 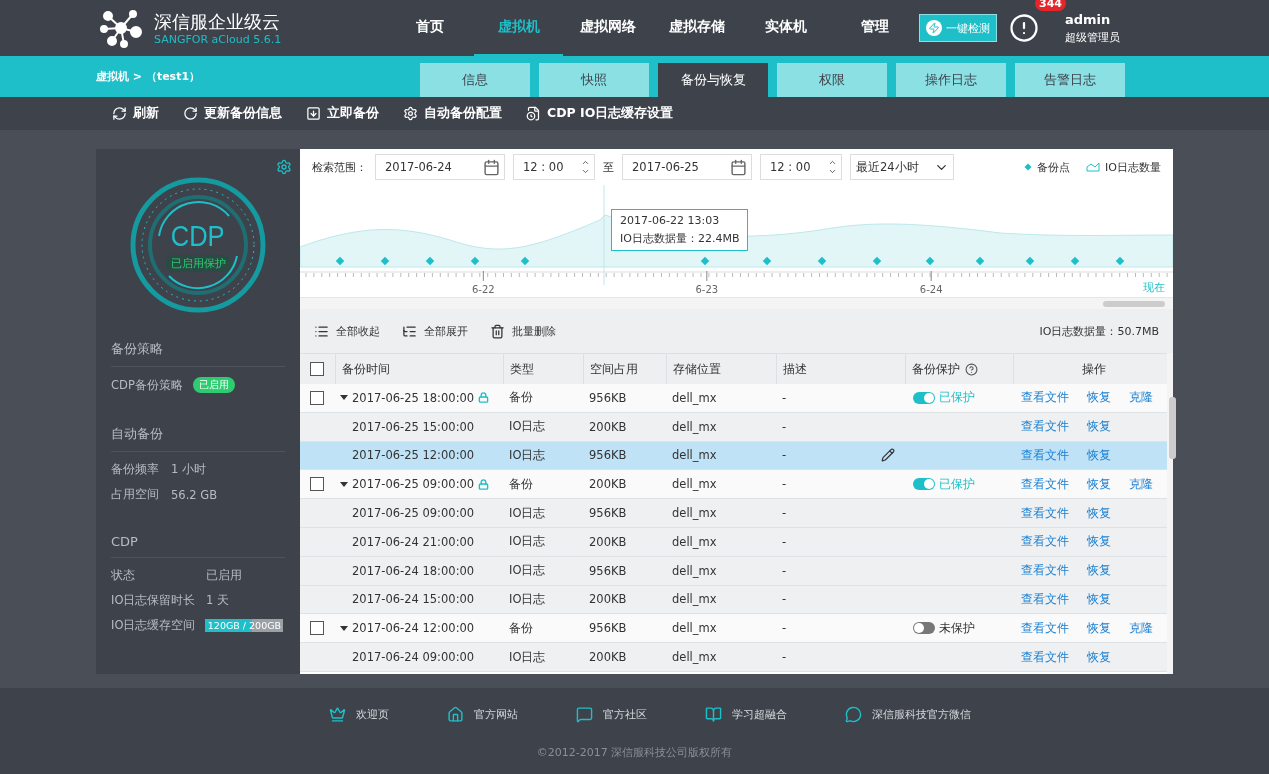 What do you see at coordinates (951, 80) in the screenshot?
I see `tab: 操作日志` at bounding box center [951, 80].